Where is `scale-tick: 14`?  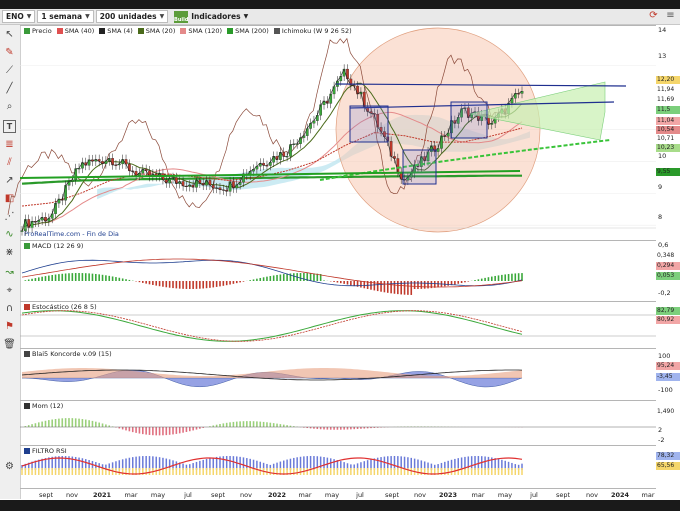 scale-tick: 14 is located at coordinates (662, 30).